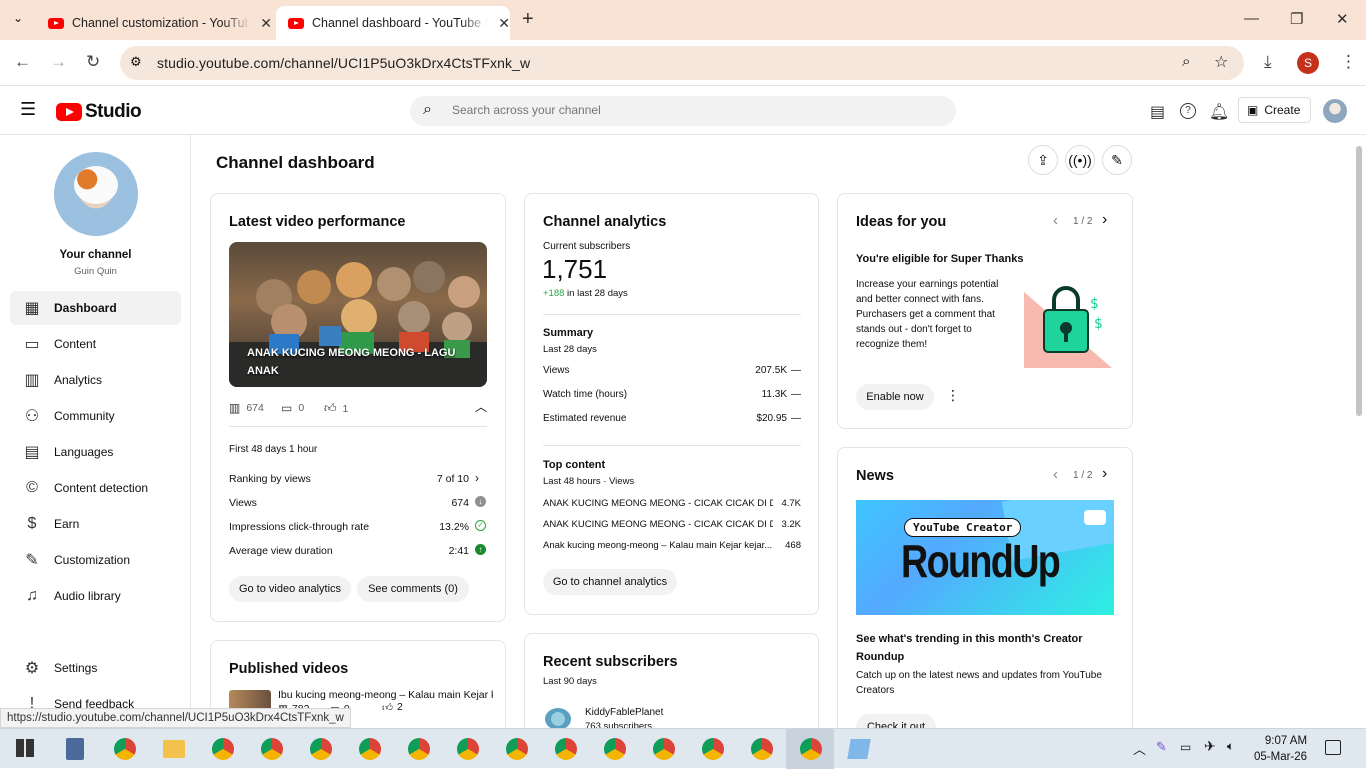 The image size is (1366, 769). I want to click on minimize-icon: —, so click(1251, 18).